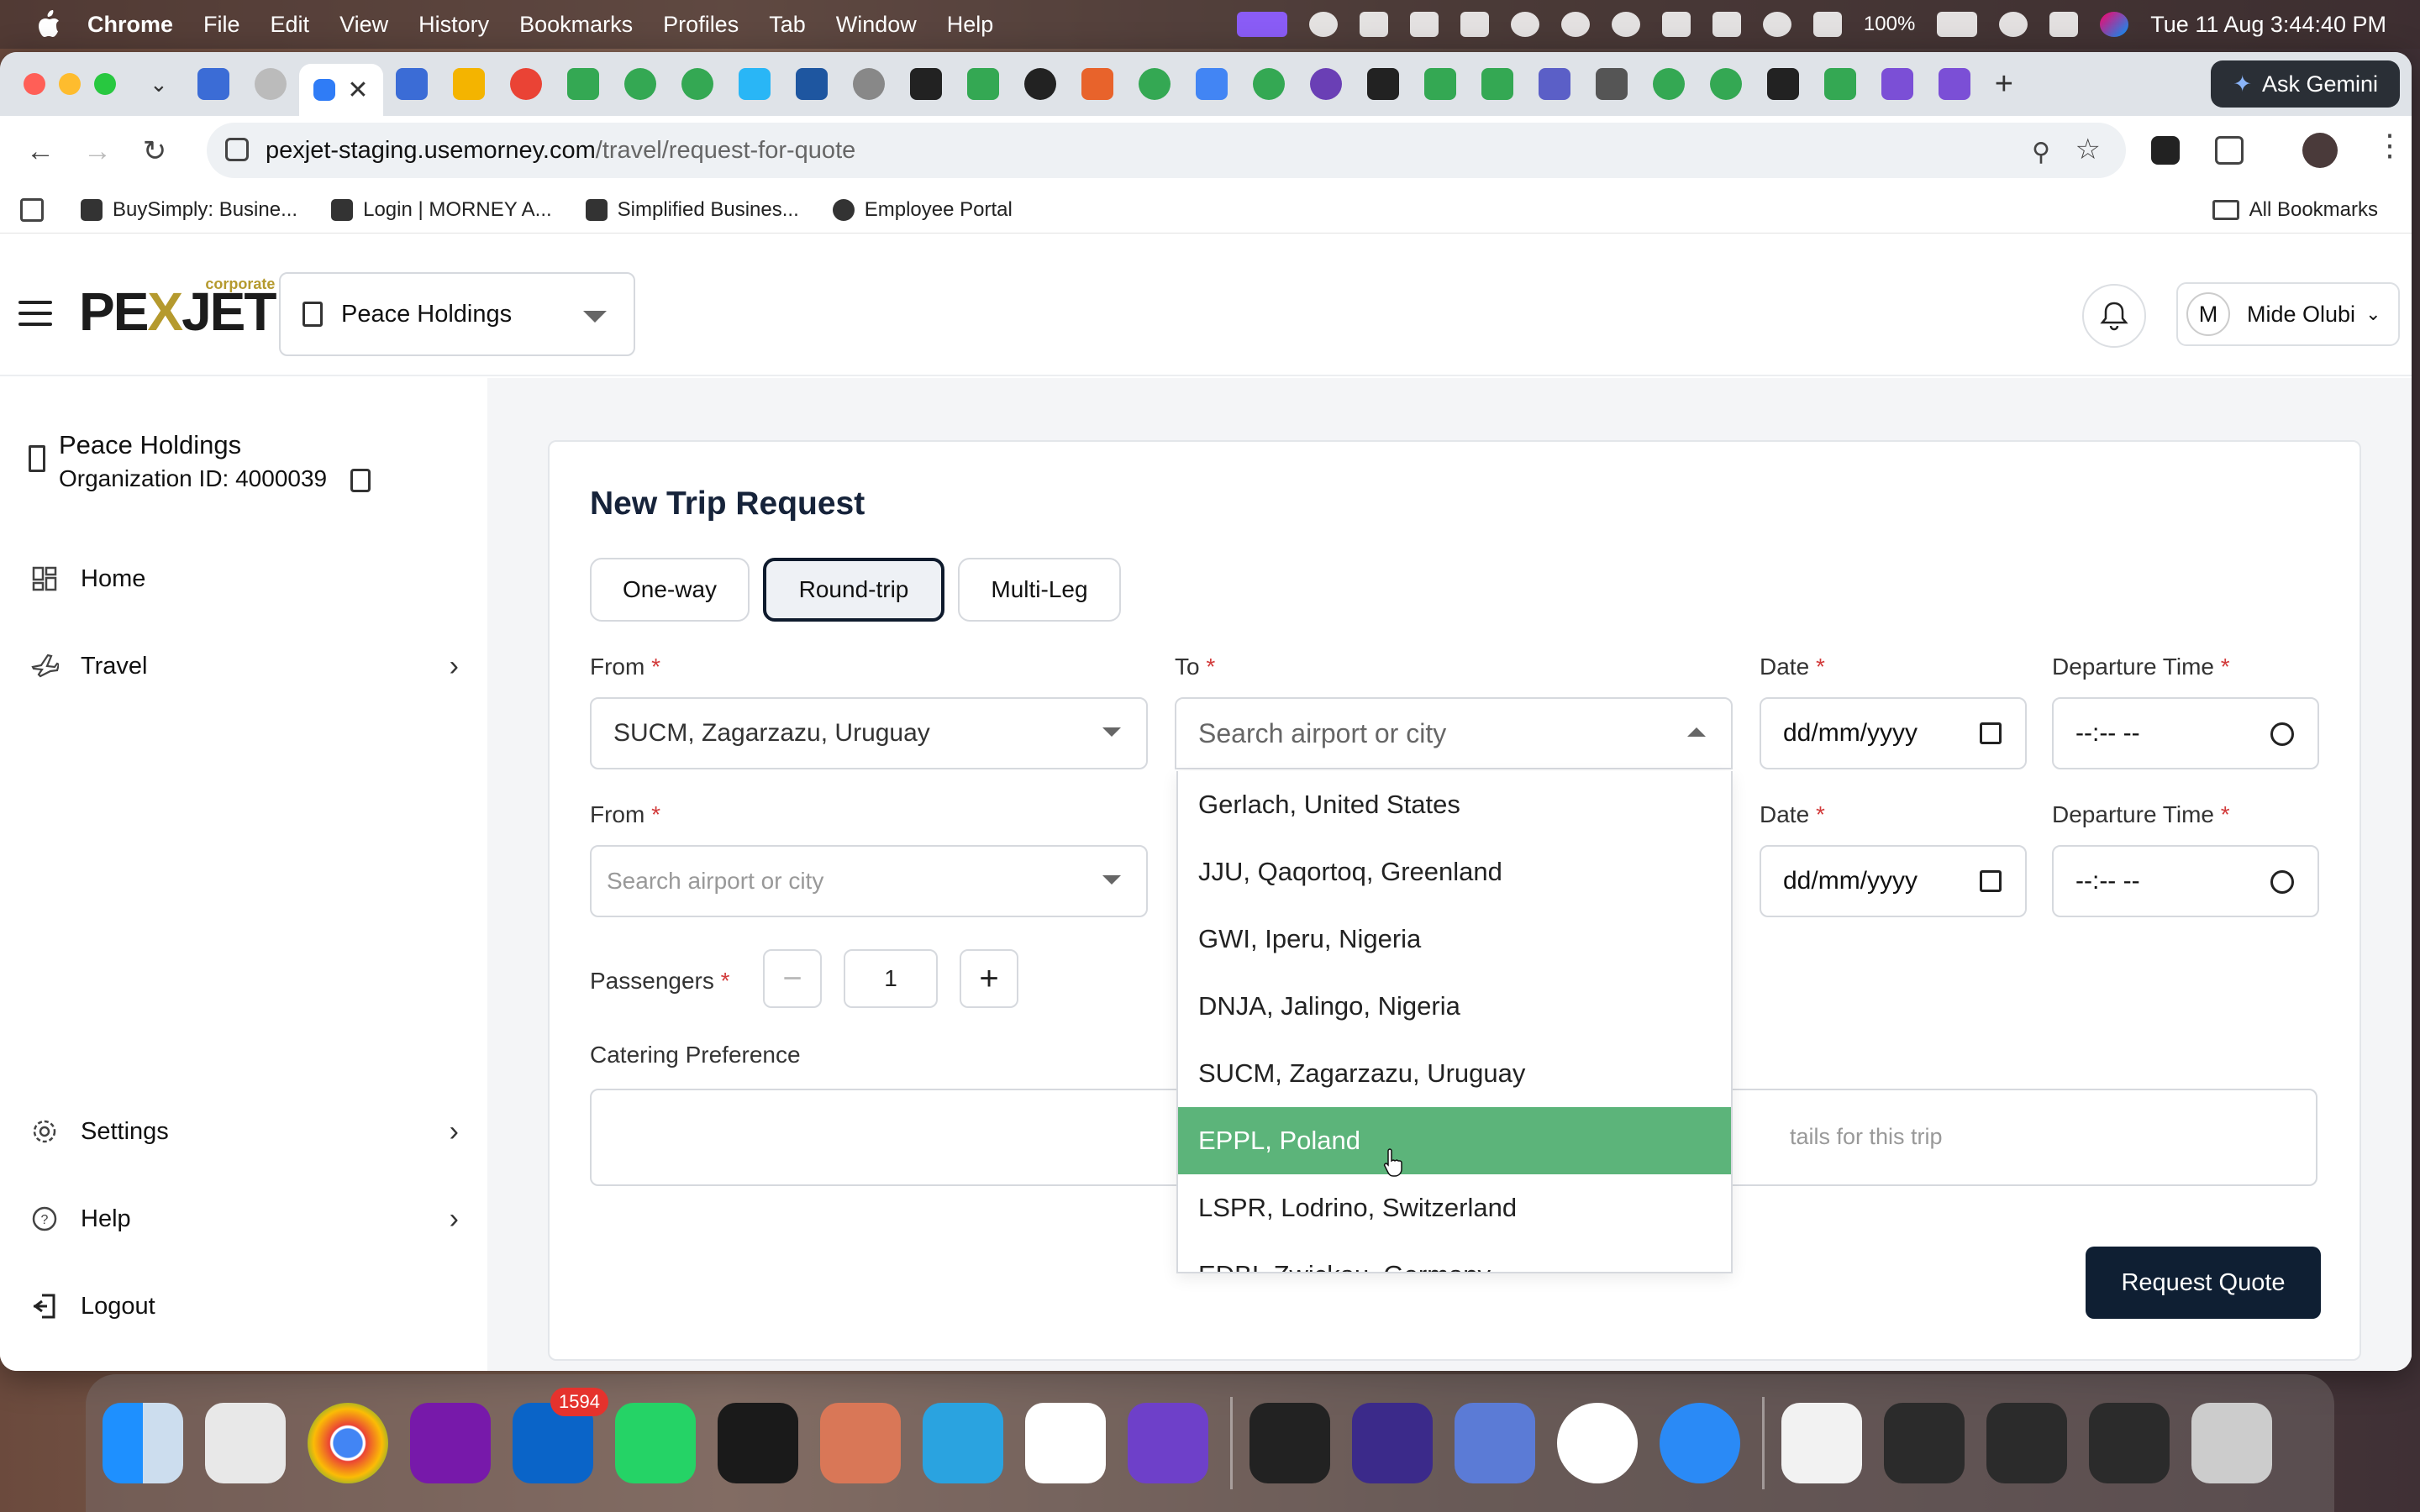 The width and height of the screenshot is (2420, 1512). I want to click on active-tab: ✕, so click(340, 90).